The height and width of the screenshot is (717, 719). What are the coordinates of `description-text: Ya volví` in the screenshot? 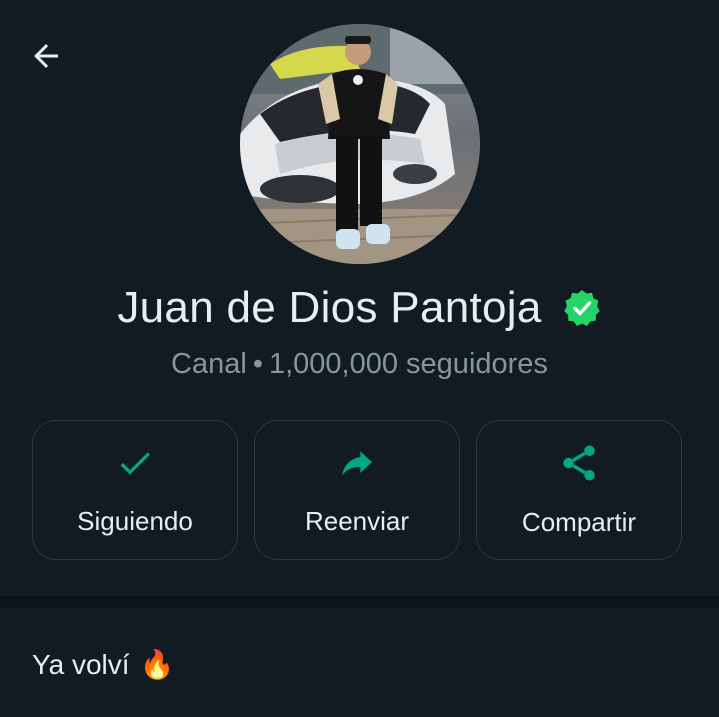 It's located at (81, 664).